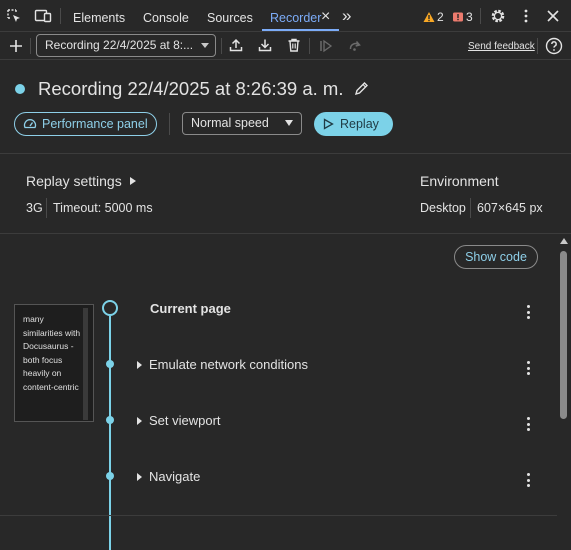  I want to click on step-navigate: Navigate, so click(168, 476).